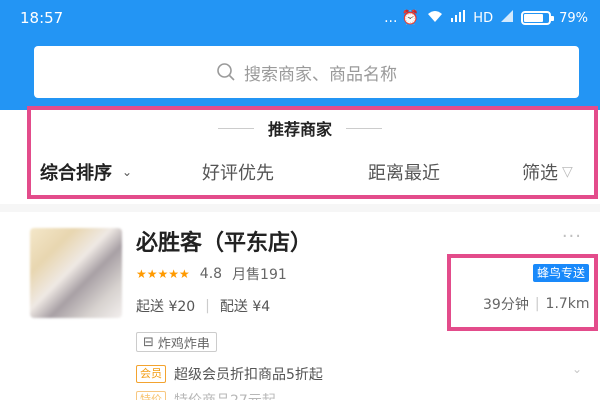  Describe the element at coordinates (245, 307) in the screenshot. I see `delivery-fee: 配送 ¥4` at that location.